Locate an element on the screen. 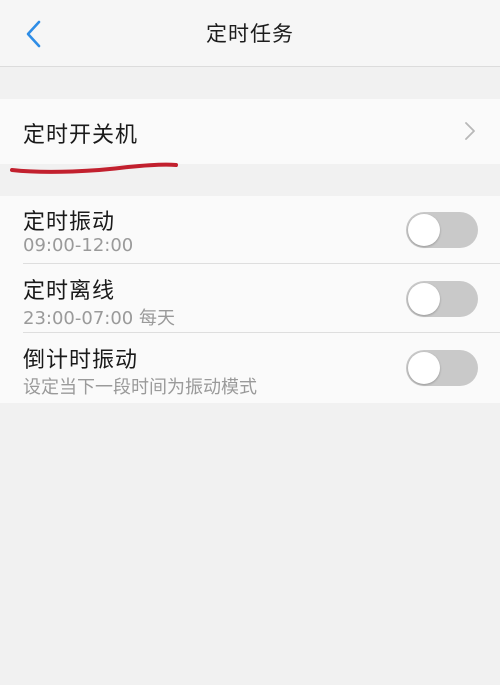  offline-schedule-title: 定时离线 is located at coordinates (69, 291).